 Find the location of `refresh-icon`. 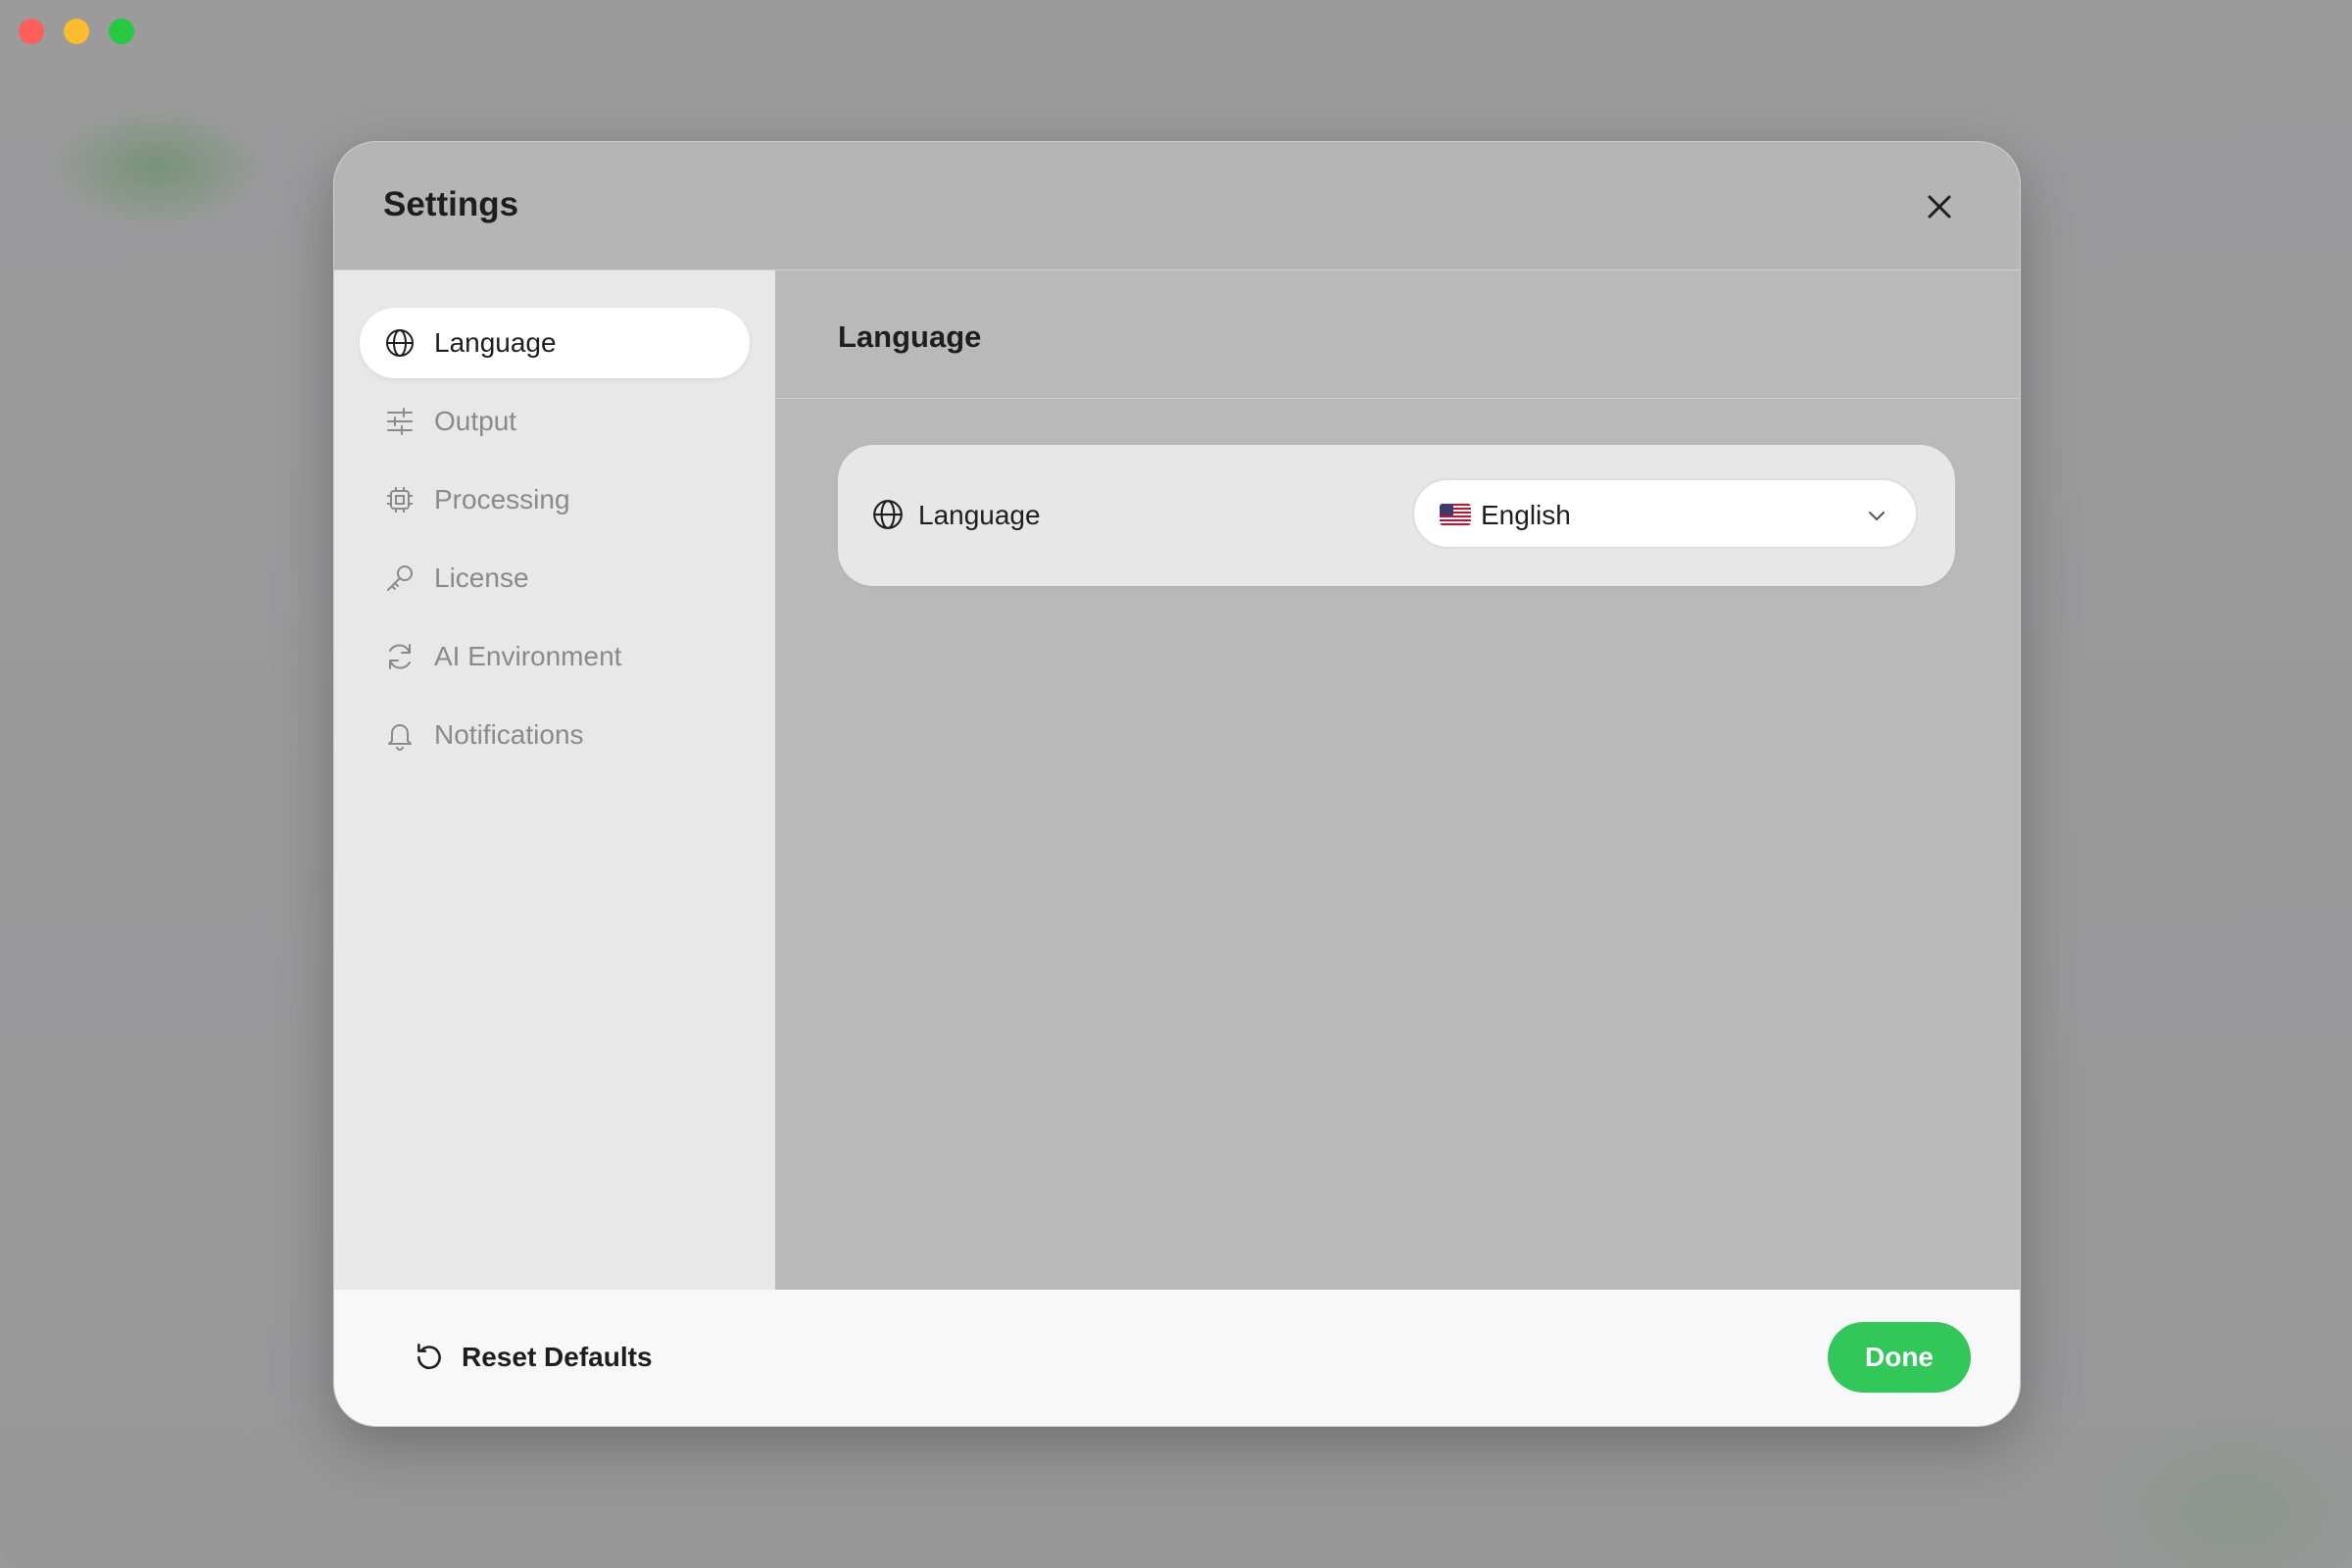

refresh-icon is located at coordinates (399, 656).